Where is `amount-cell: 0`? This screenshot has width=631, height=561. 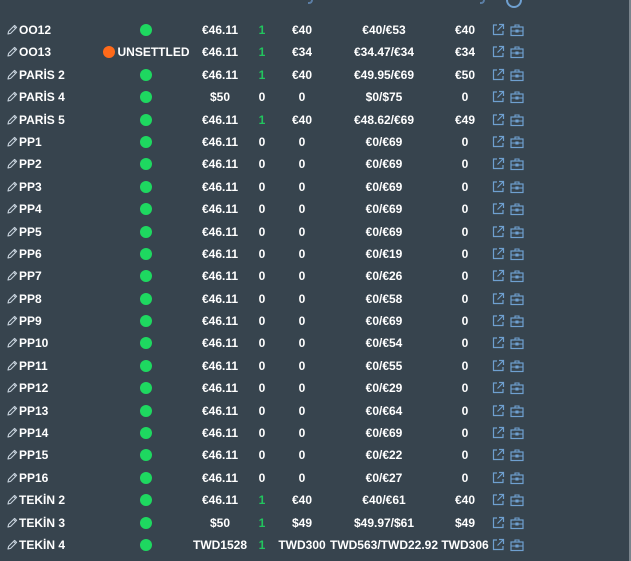 amount-cell: 0 is located at coordinates (302, 365).